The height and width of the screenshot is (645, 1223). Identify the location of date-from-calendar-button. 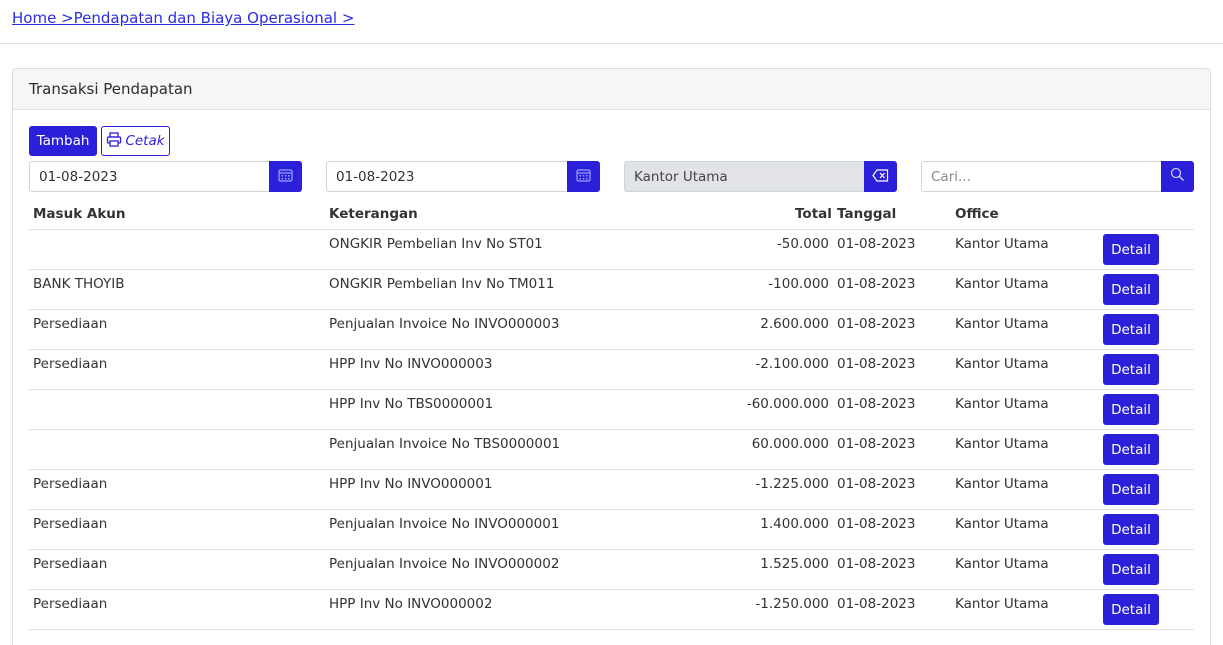
(285, 176).